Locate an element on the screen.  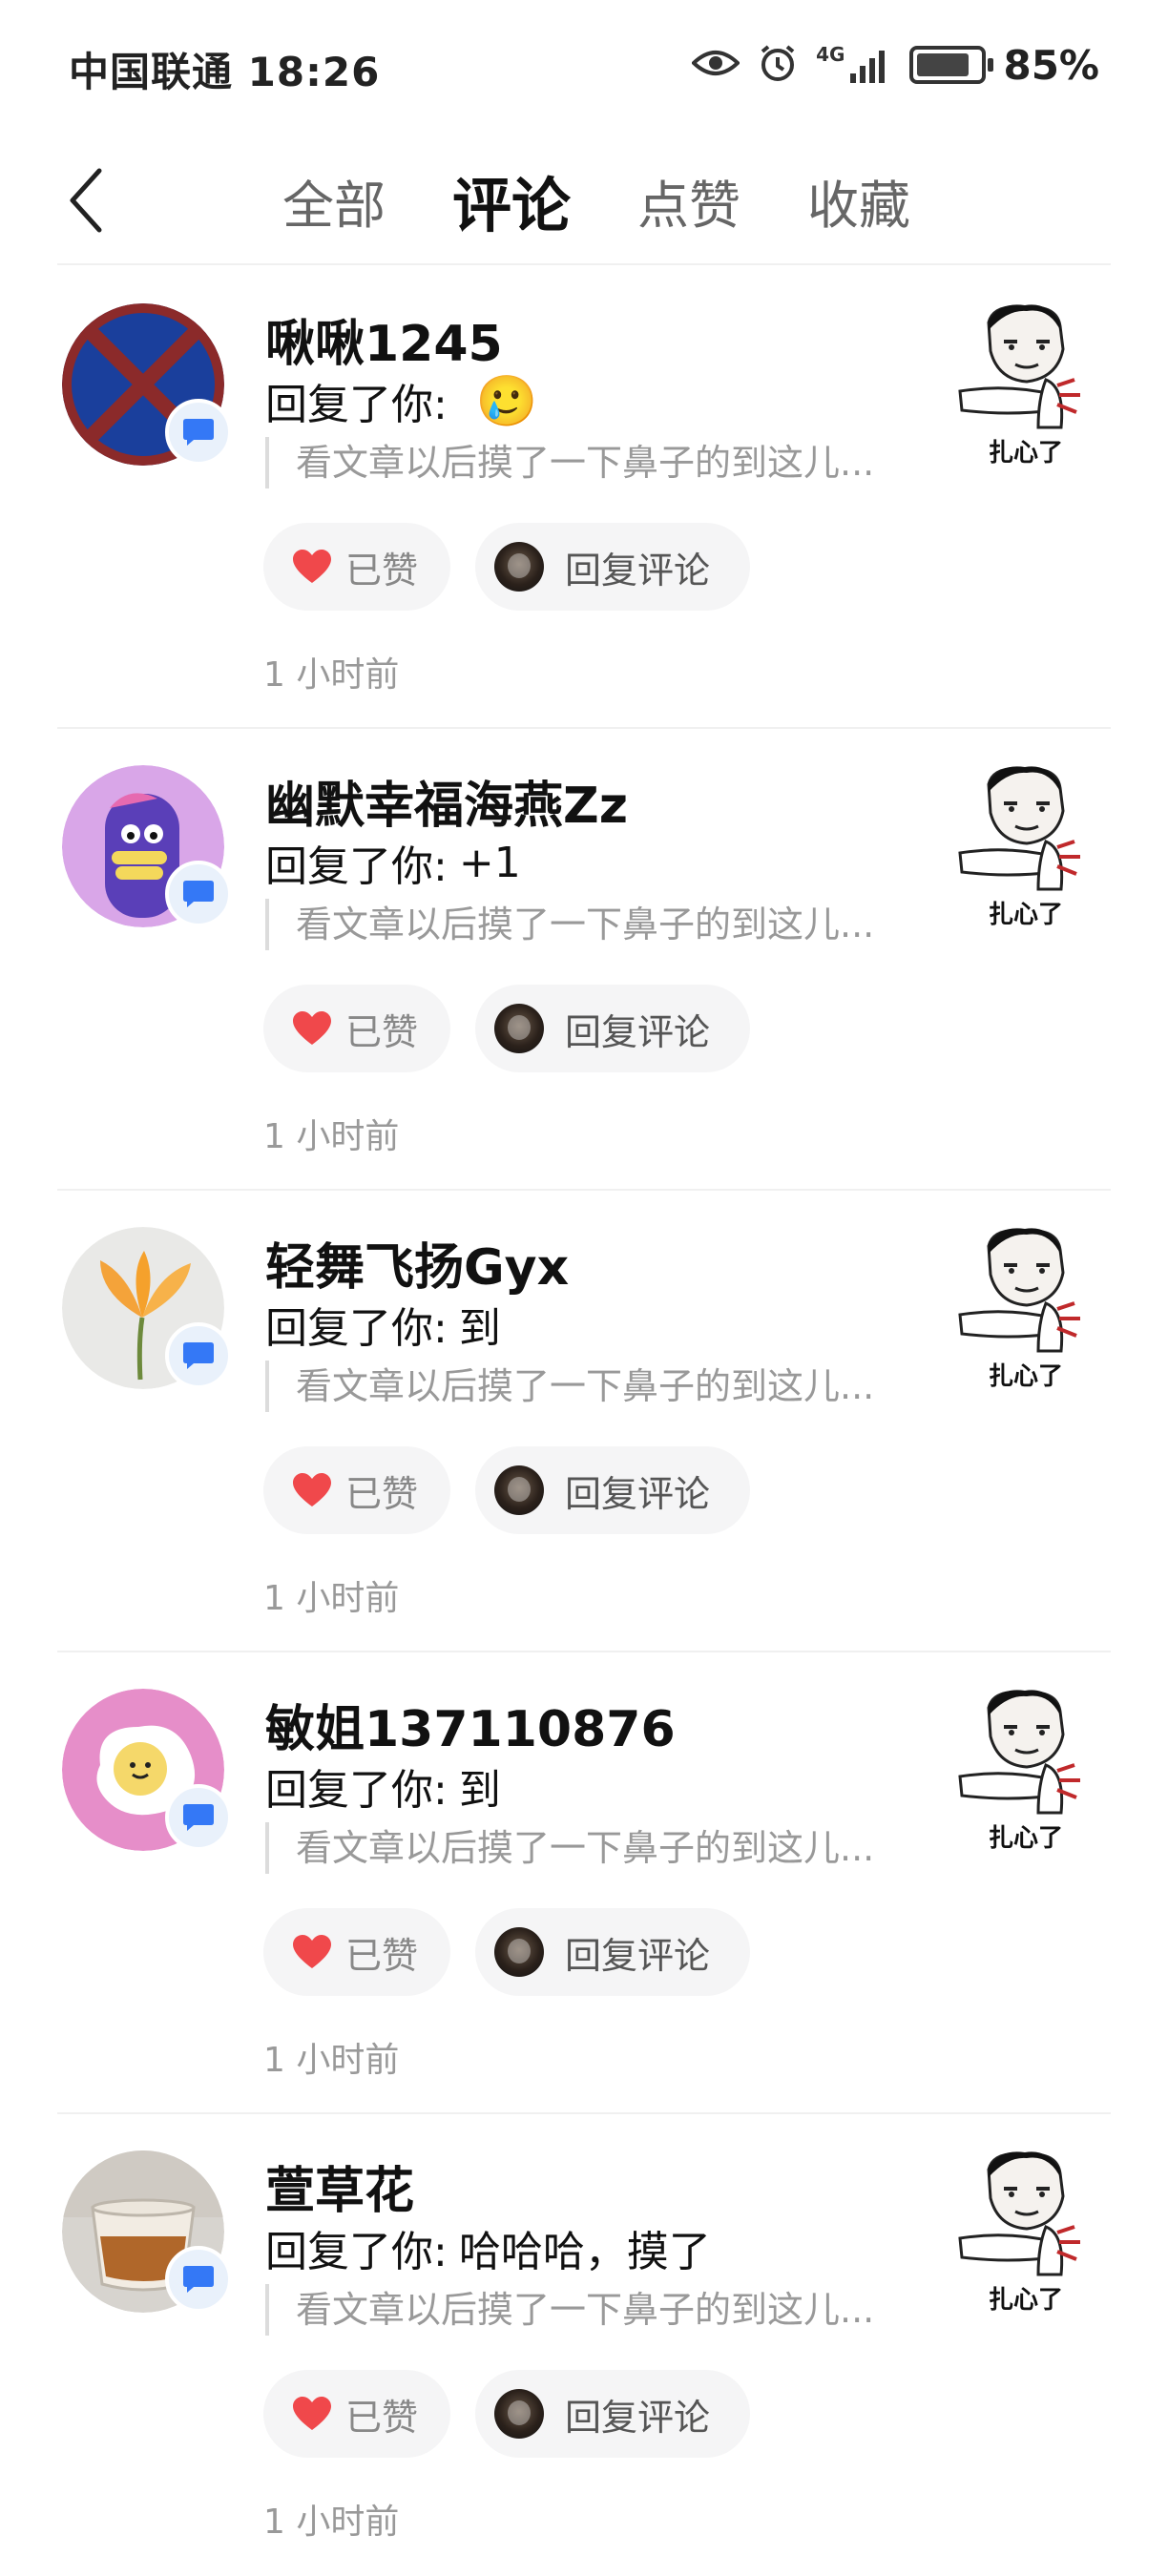
reply-content: 回复了你: +1 is located at coordinates (401, 862).